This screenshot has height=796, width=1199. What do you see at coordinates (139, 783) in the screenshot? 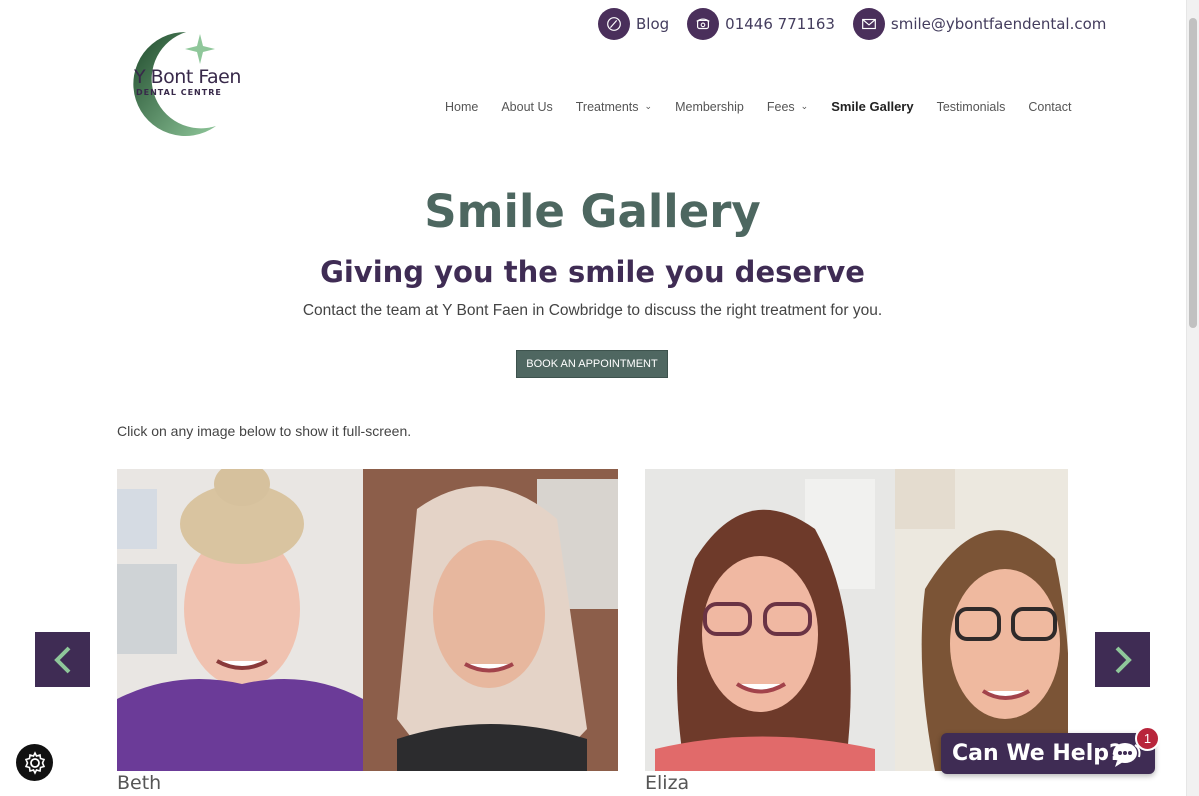
I see `gallery-caption: Beth` at bounding box center [139, 783].